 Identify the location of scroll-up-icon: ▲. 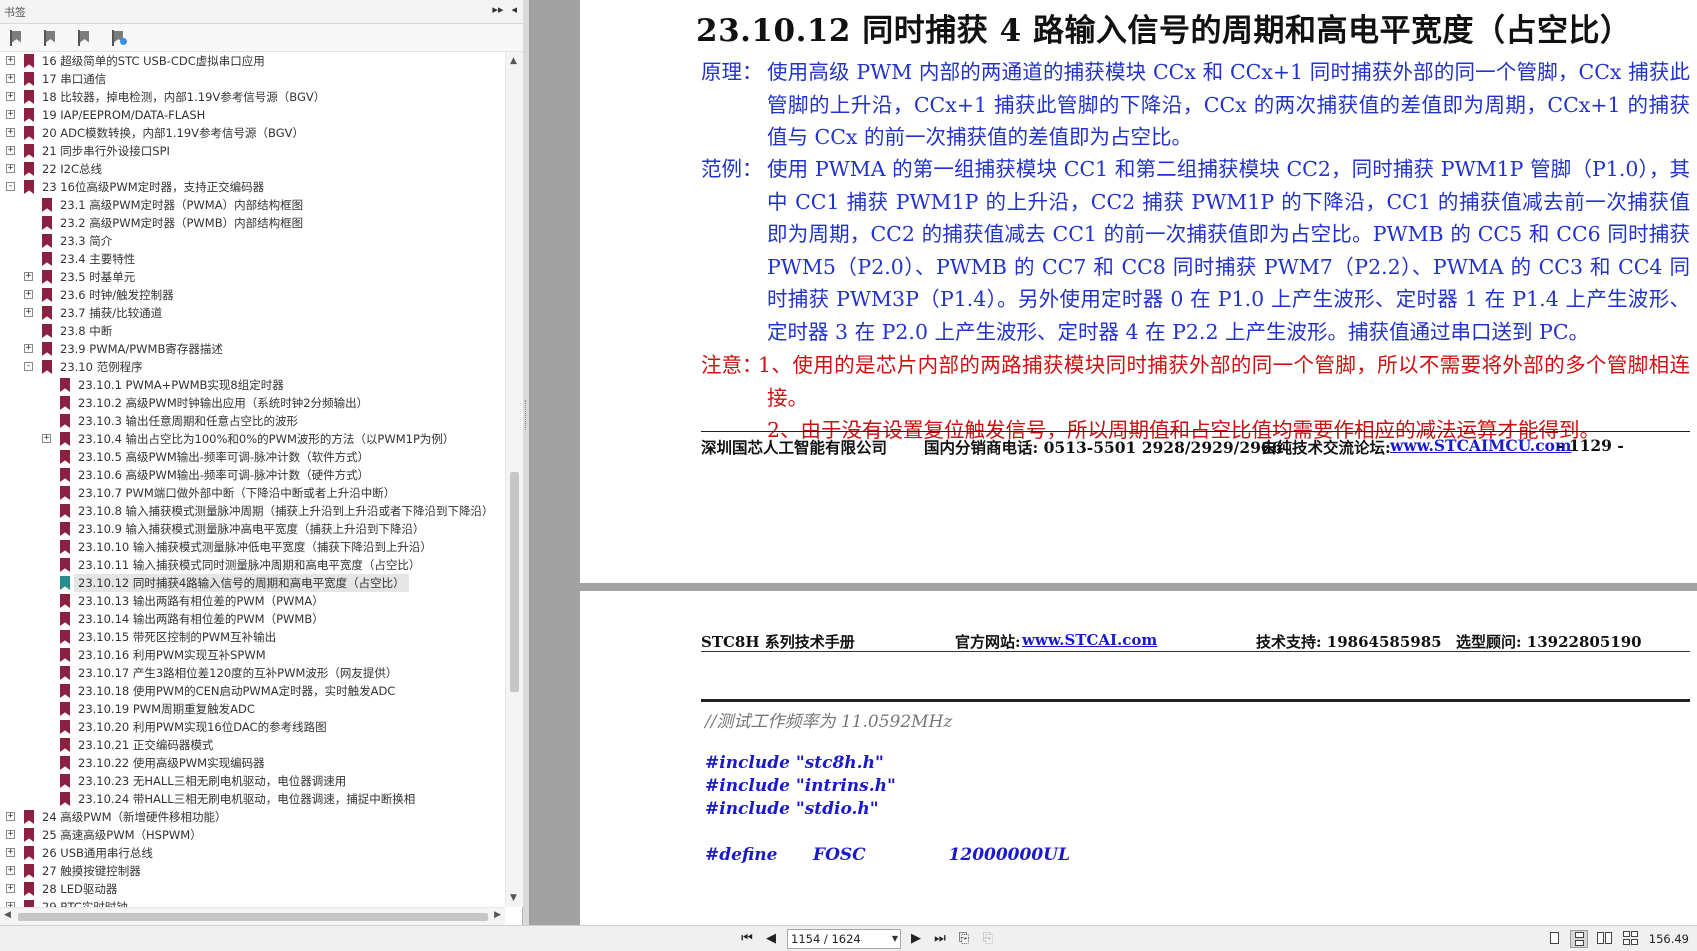
(513, 61).